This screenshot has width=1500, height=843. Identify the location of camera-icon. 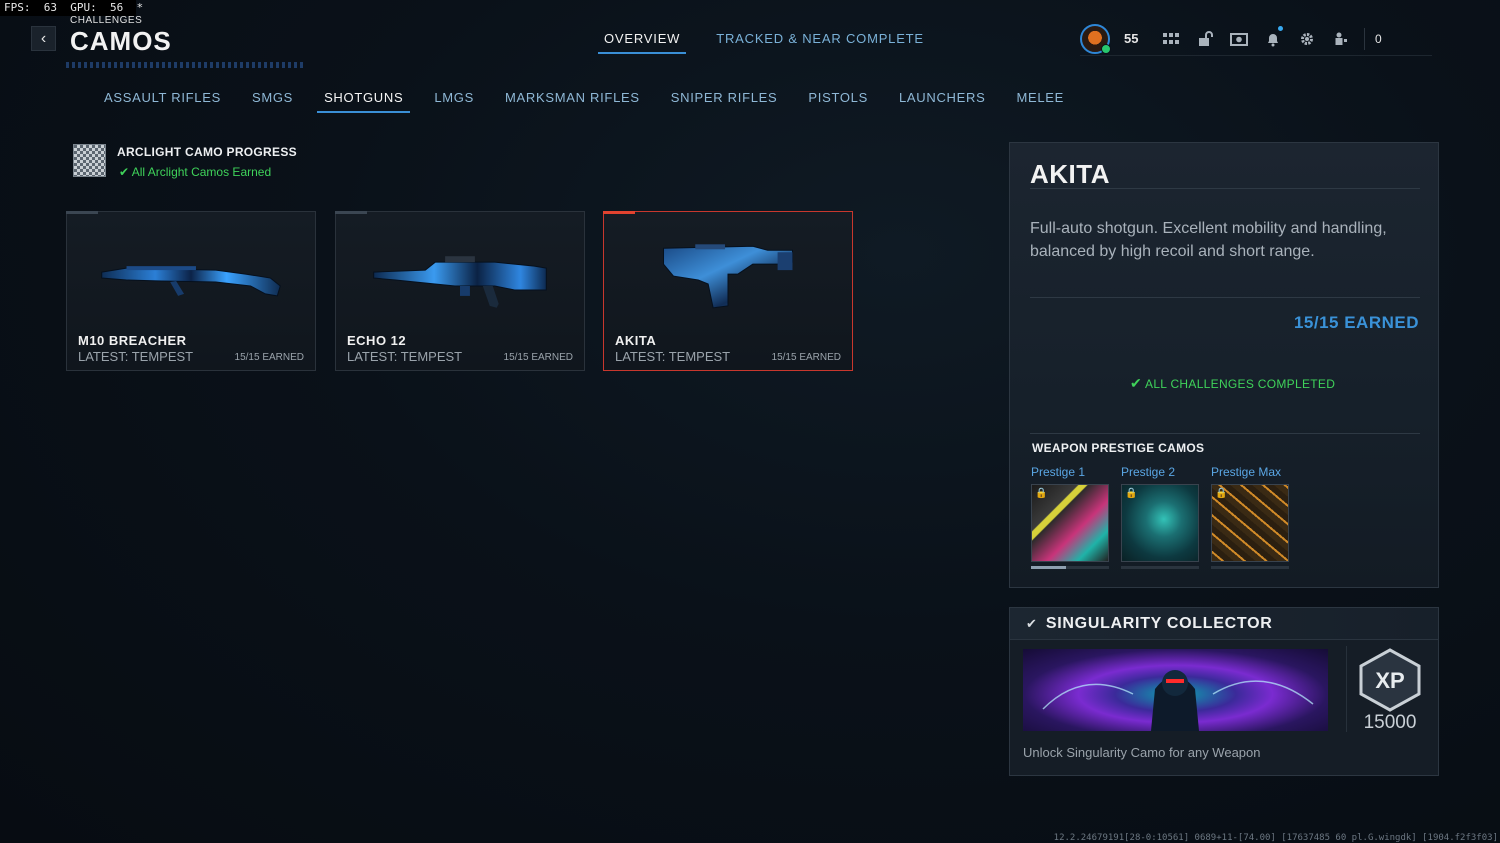
(1239, 39).